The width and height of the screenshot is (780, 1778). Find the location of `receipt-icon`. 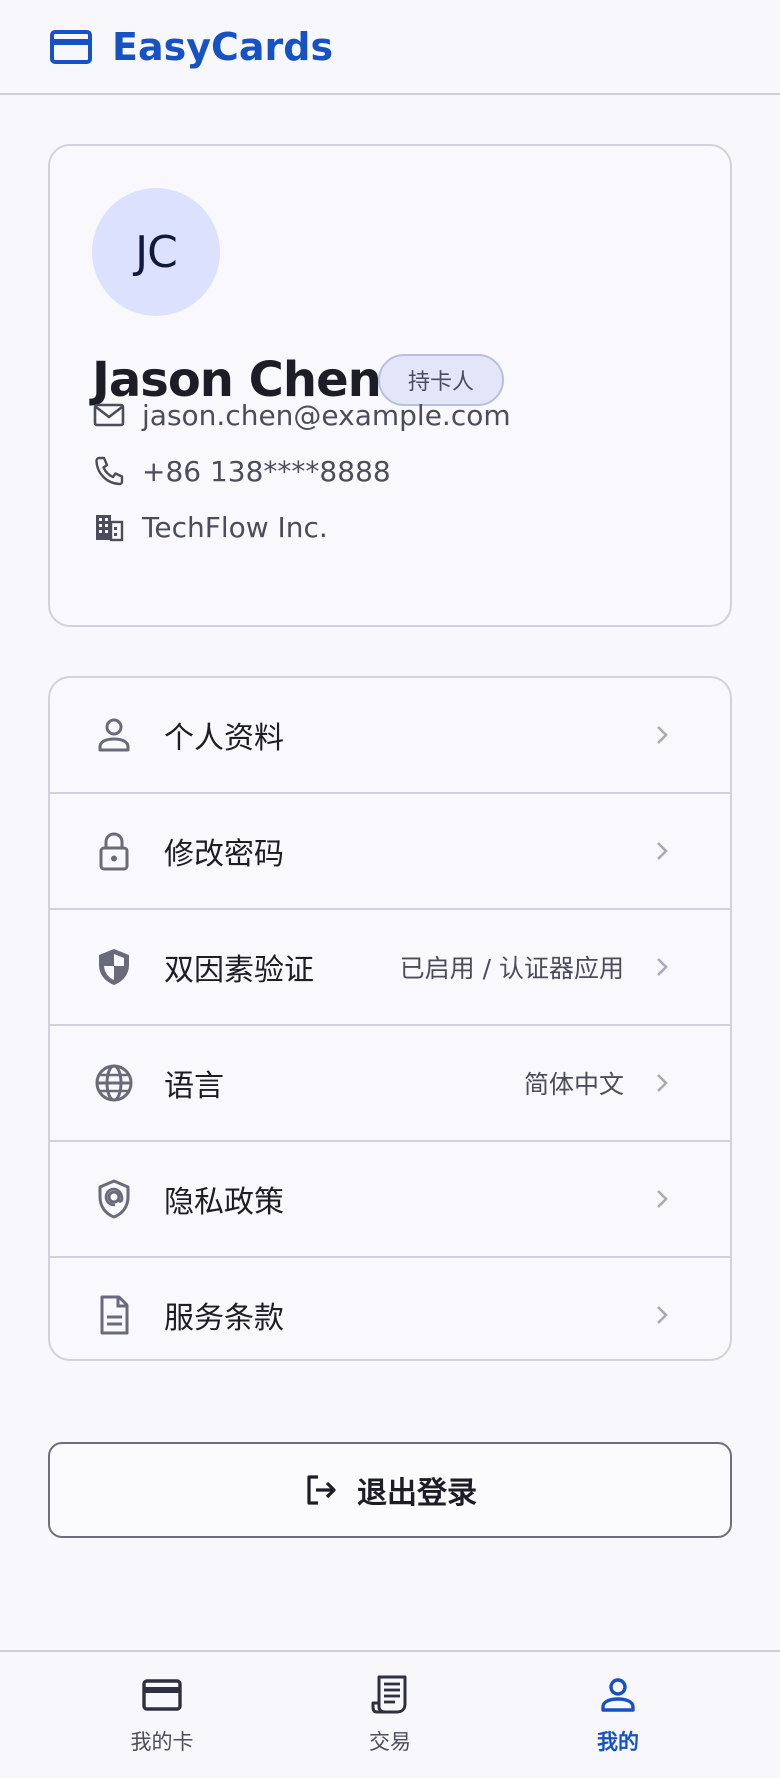

receipt-icon is located at coordinates (389, 1694).